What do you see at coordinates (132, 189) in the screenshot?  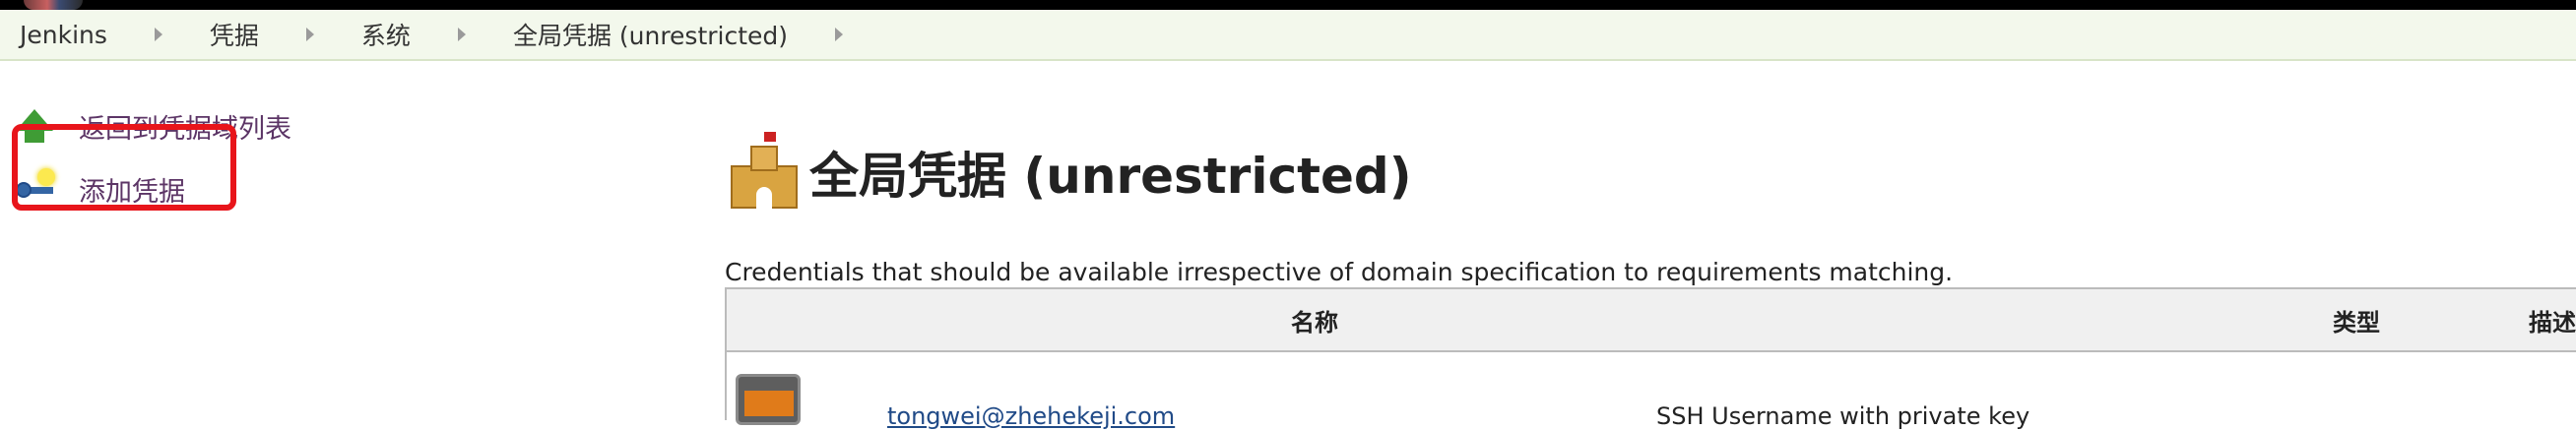 I see `add-credentials-label: 添加凭据` at bounding box center [132, 189].